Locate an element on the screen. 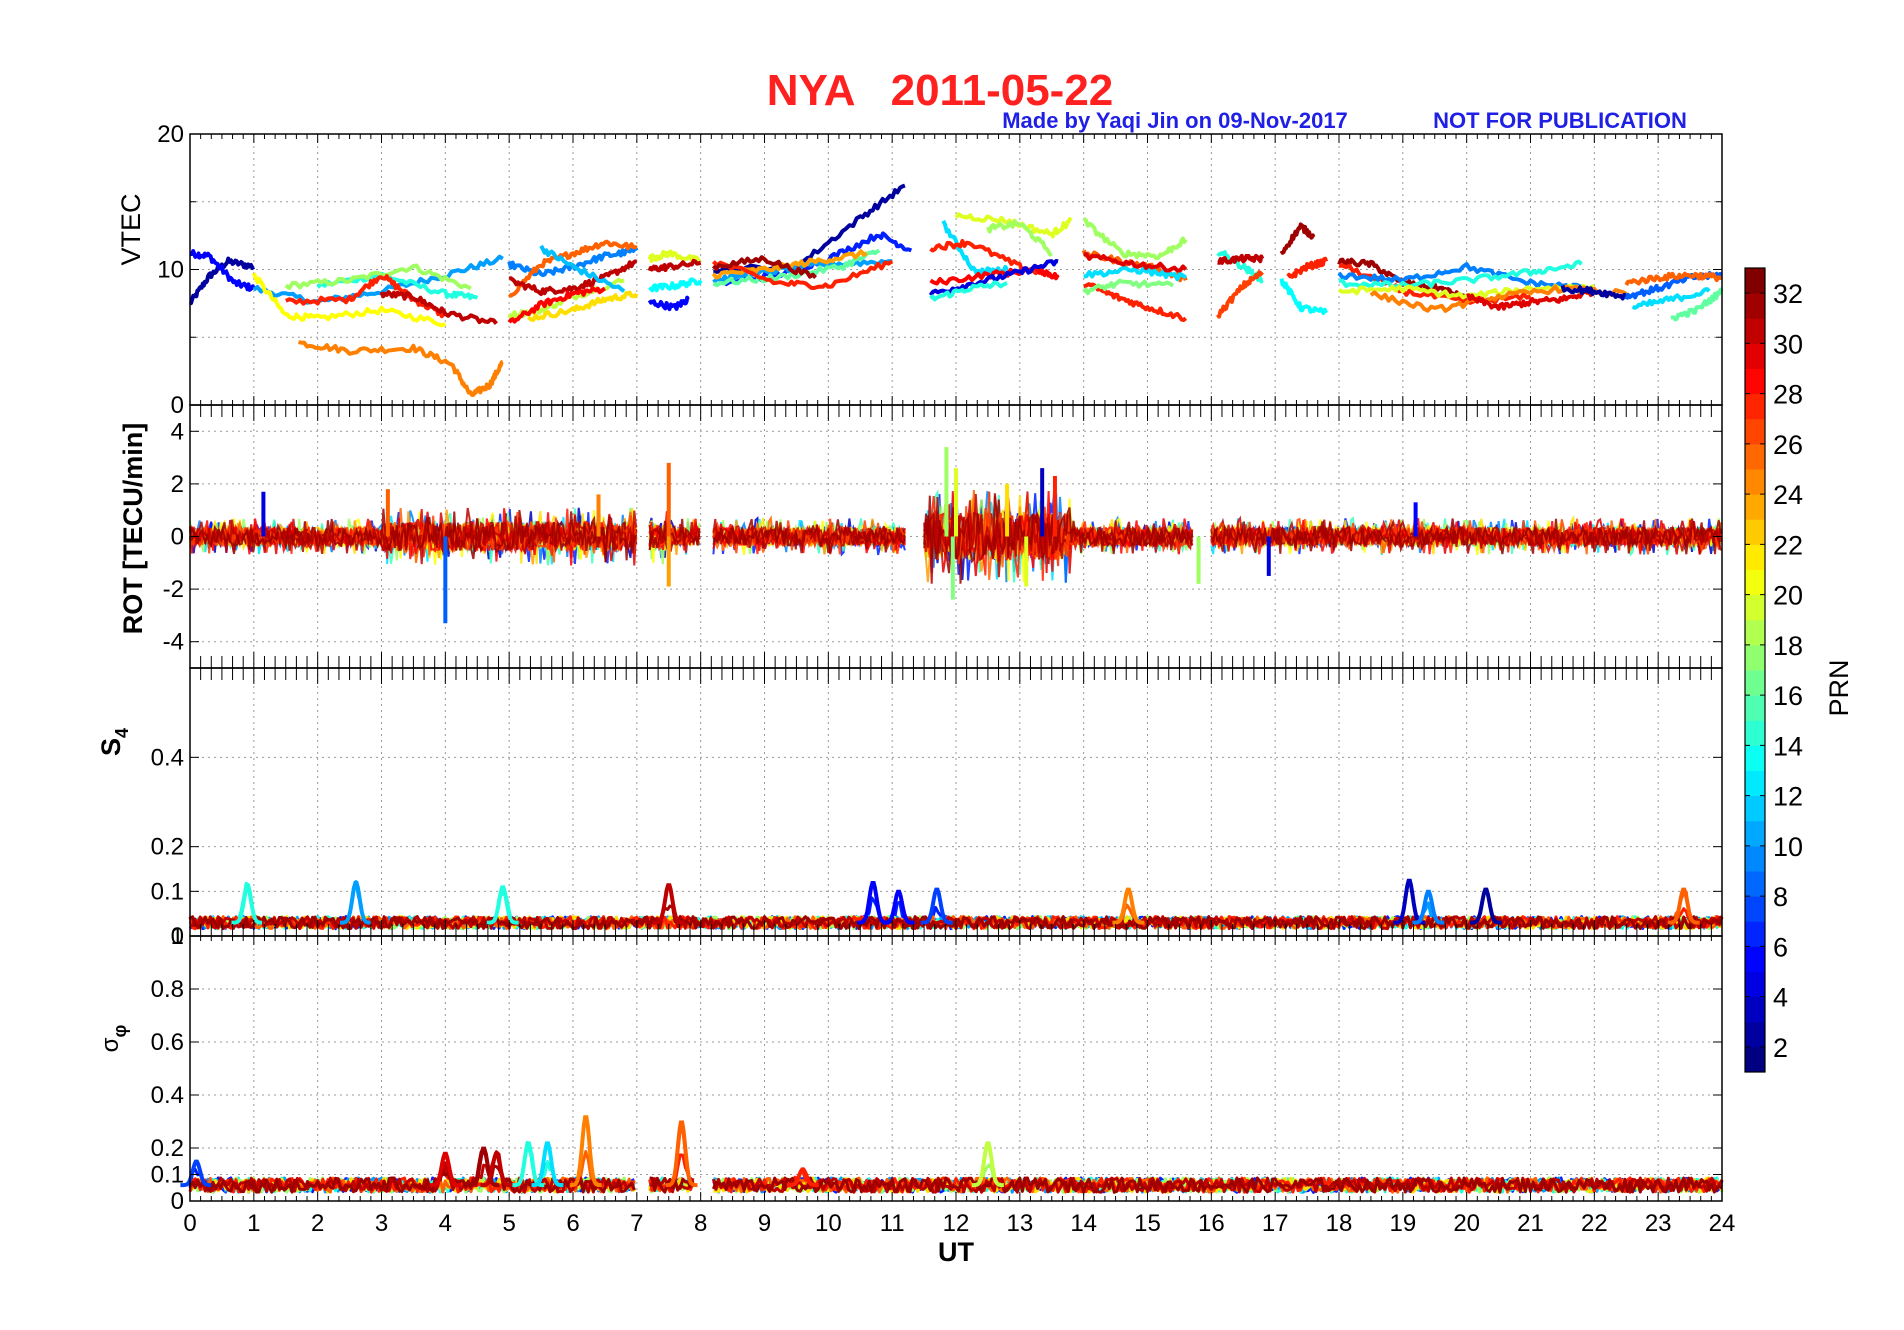 The width and height of the screenshot is (1904, 1330). xtick-label: 13 is located at coordinates (1019, 1223).